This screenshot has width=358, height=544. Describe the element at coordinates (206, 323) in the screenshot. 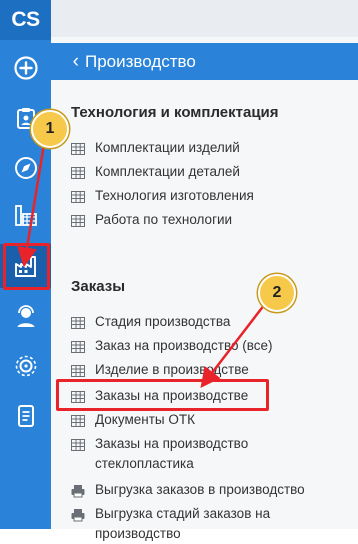

I see `menu-item: Стадия производства` at that location.